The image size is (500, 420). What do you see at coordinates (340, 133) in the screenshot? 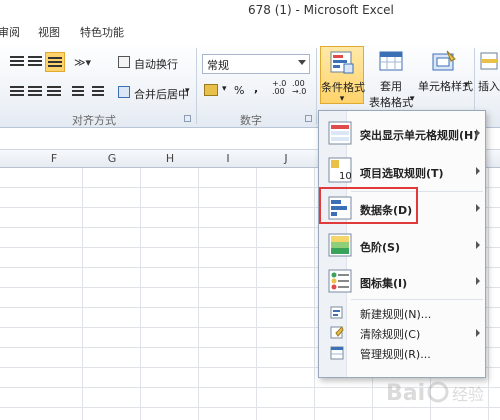
I see `highlight-cells-icon` at bounding box center [340, 133].